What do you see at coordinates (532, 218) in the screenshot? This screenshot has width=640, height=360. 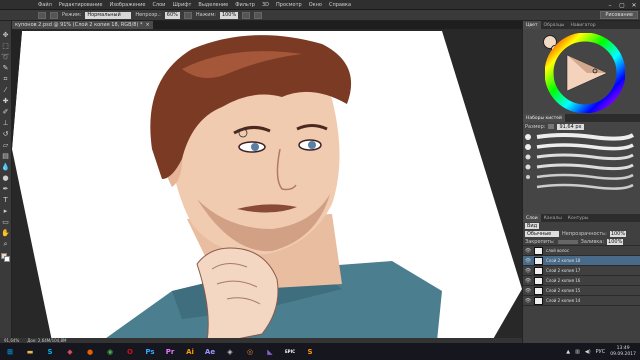 I see `tab-layers: Слои` at bounding box center [532, 218].